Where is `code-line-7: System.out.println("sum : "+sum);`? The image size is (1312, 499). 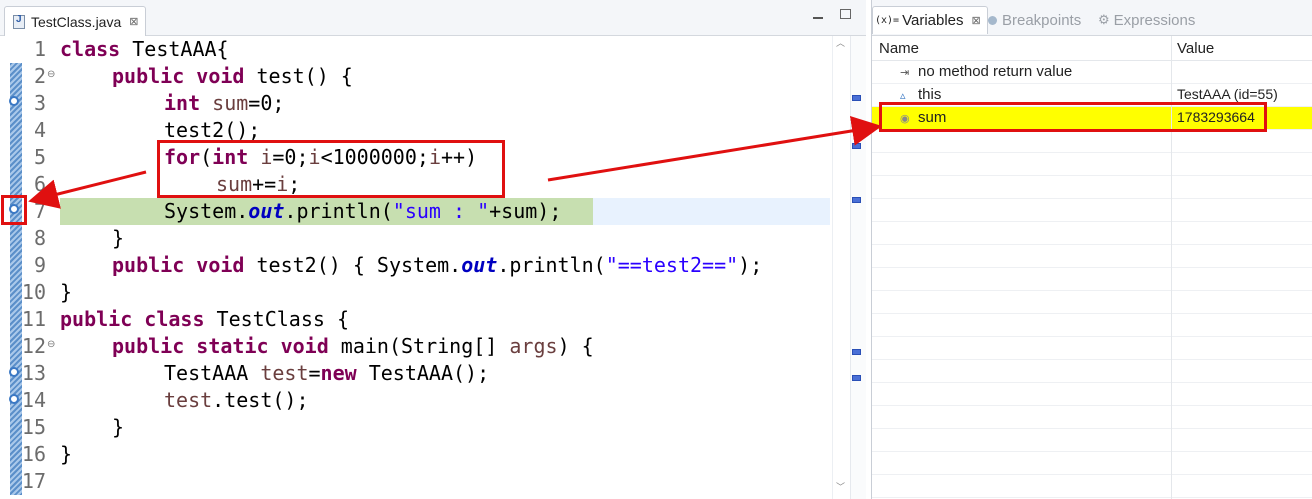
code-line-7: System.out.println("sum : "+sum); is located at coordinates (363, 211).